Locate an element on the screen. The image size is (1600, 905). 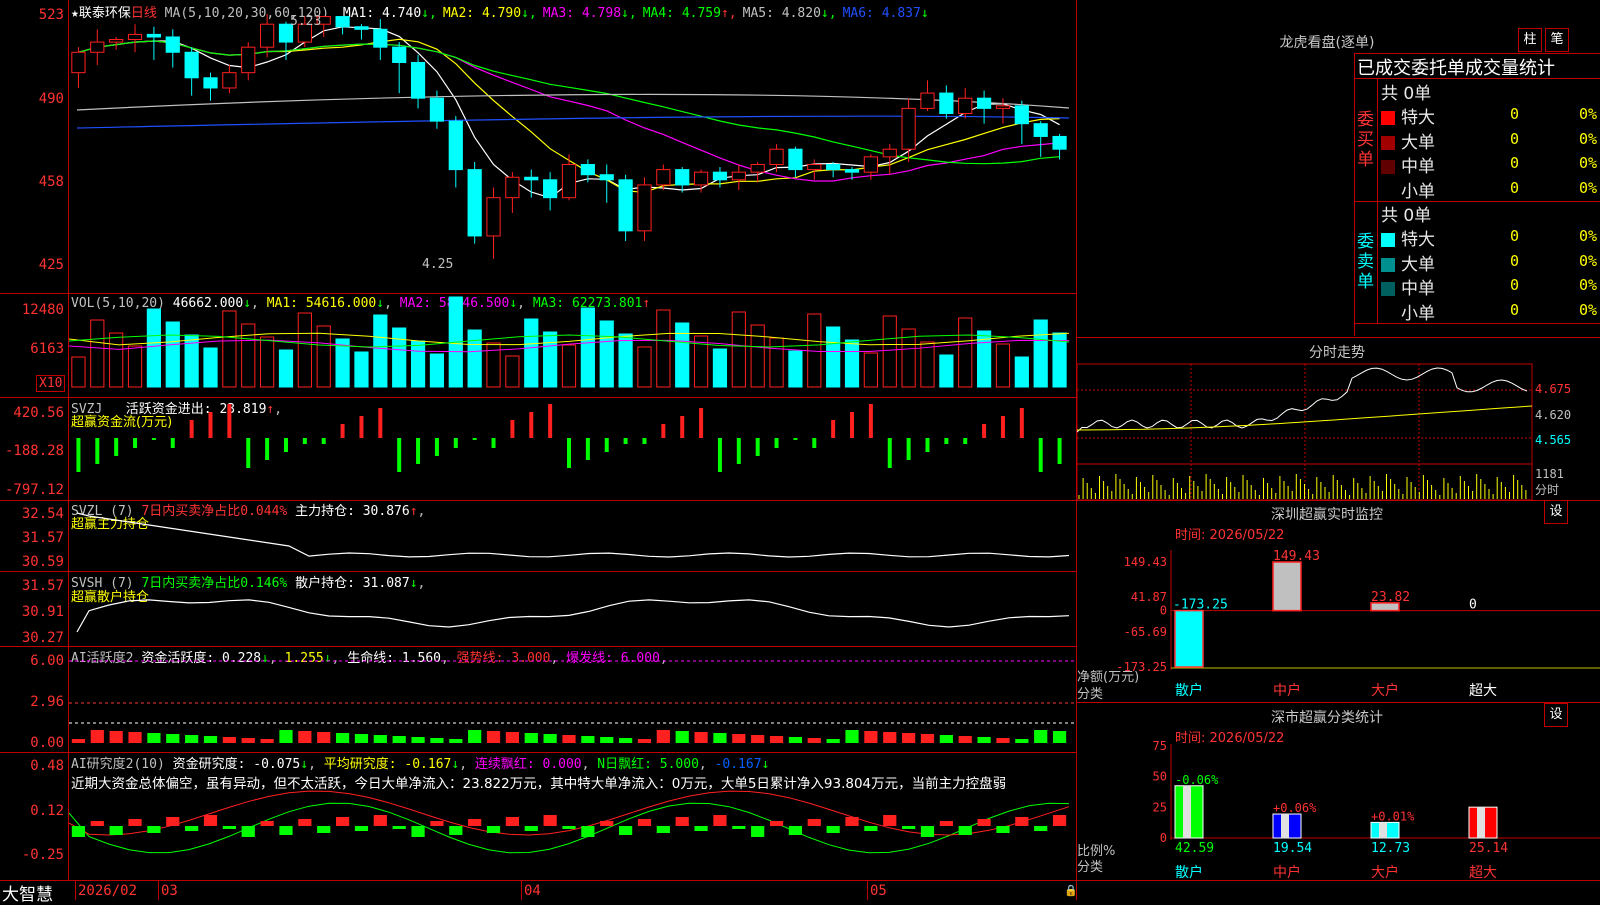
buy-row-percent: 0% is located at coordinates (1587, 138).